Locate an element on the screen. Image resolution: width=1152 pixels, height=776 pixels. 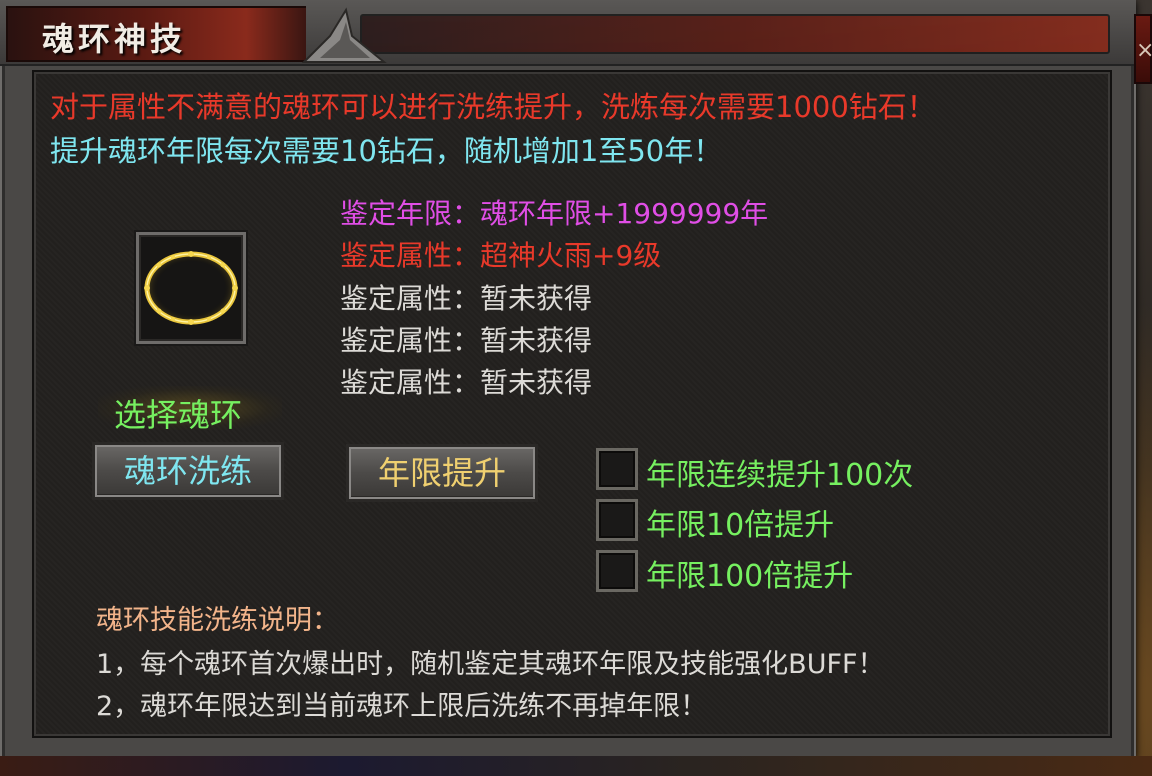
soul-ring-icon is located at coordinates (191, 288).